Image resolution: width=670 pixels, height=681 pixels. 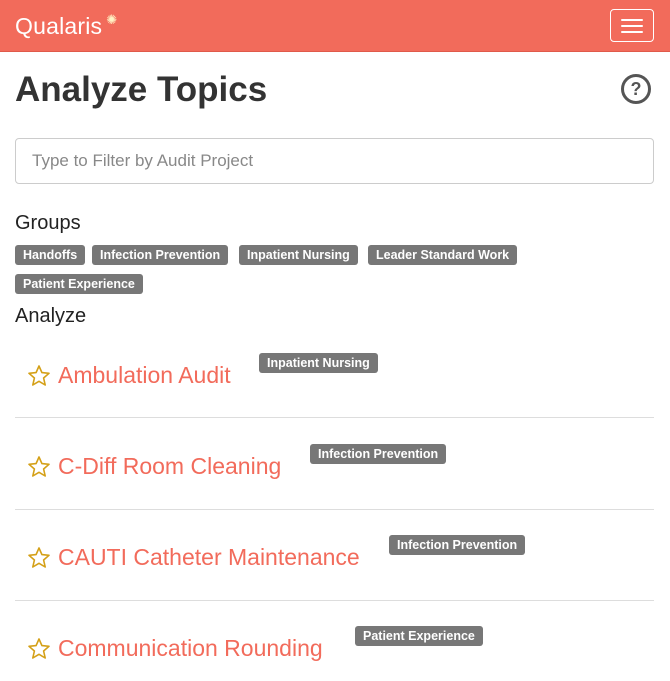 I want to click on hamburger-menu-button, so click(x=632, y=25).